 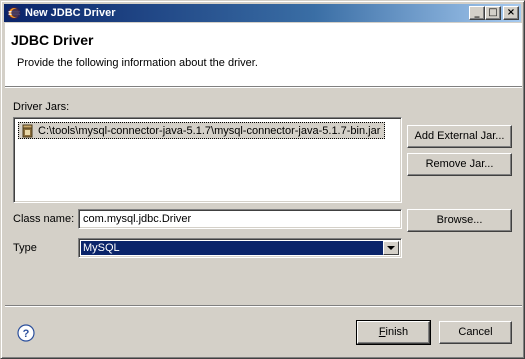 What do you see at coordinates (44, 219) in the screenshot?
I see `class-name-label: Class name:` at bounding box center [44, 219].